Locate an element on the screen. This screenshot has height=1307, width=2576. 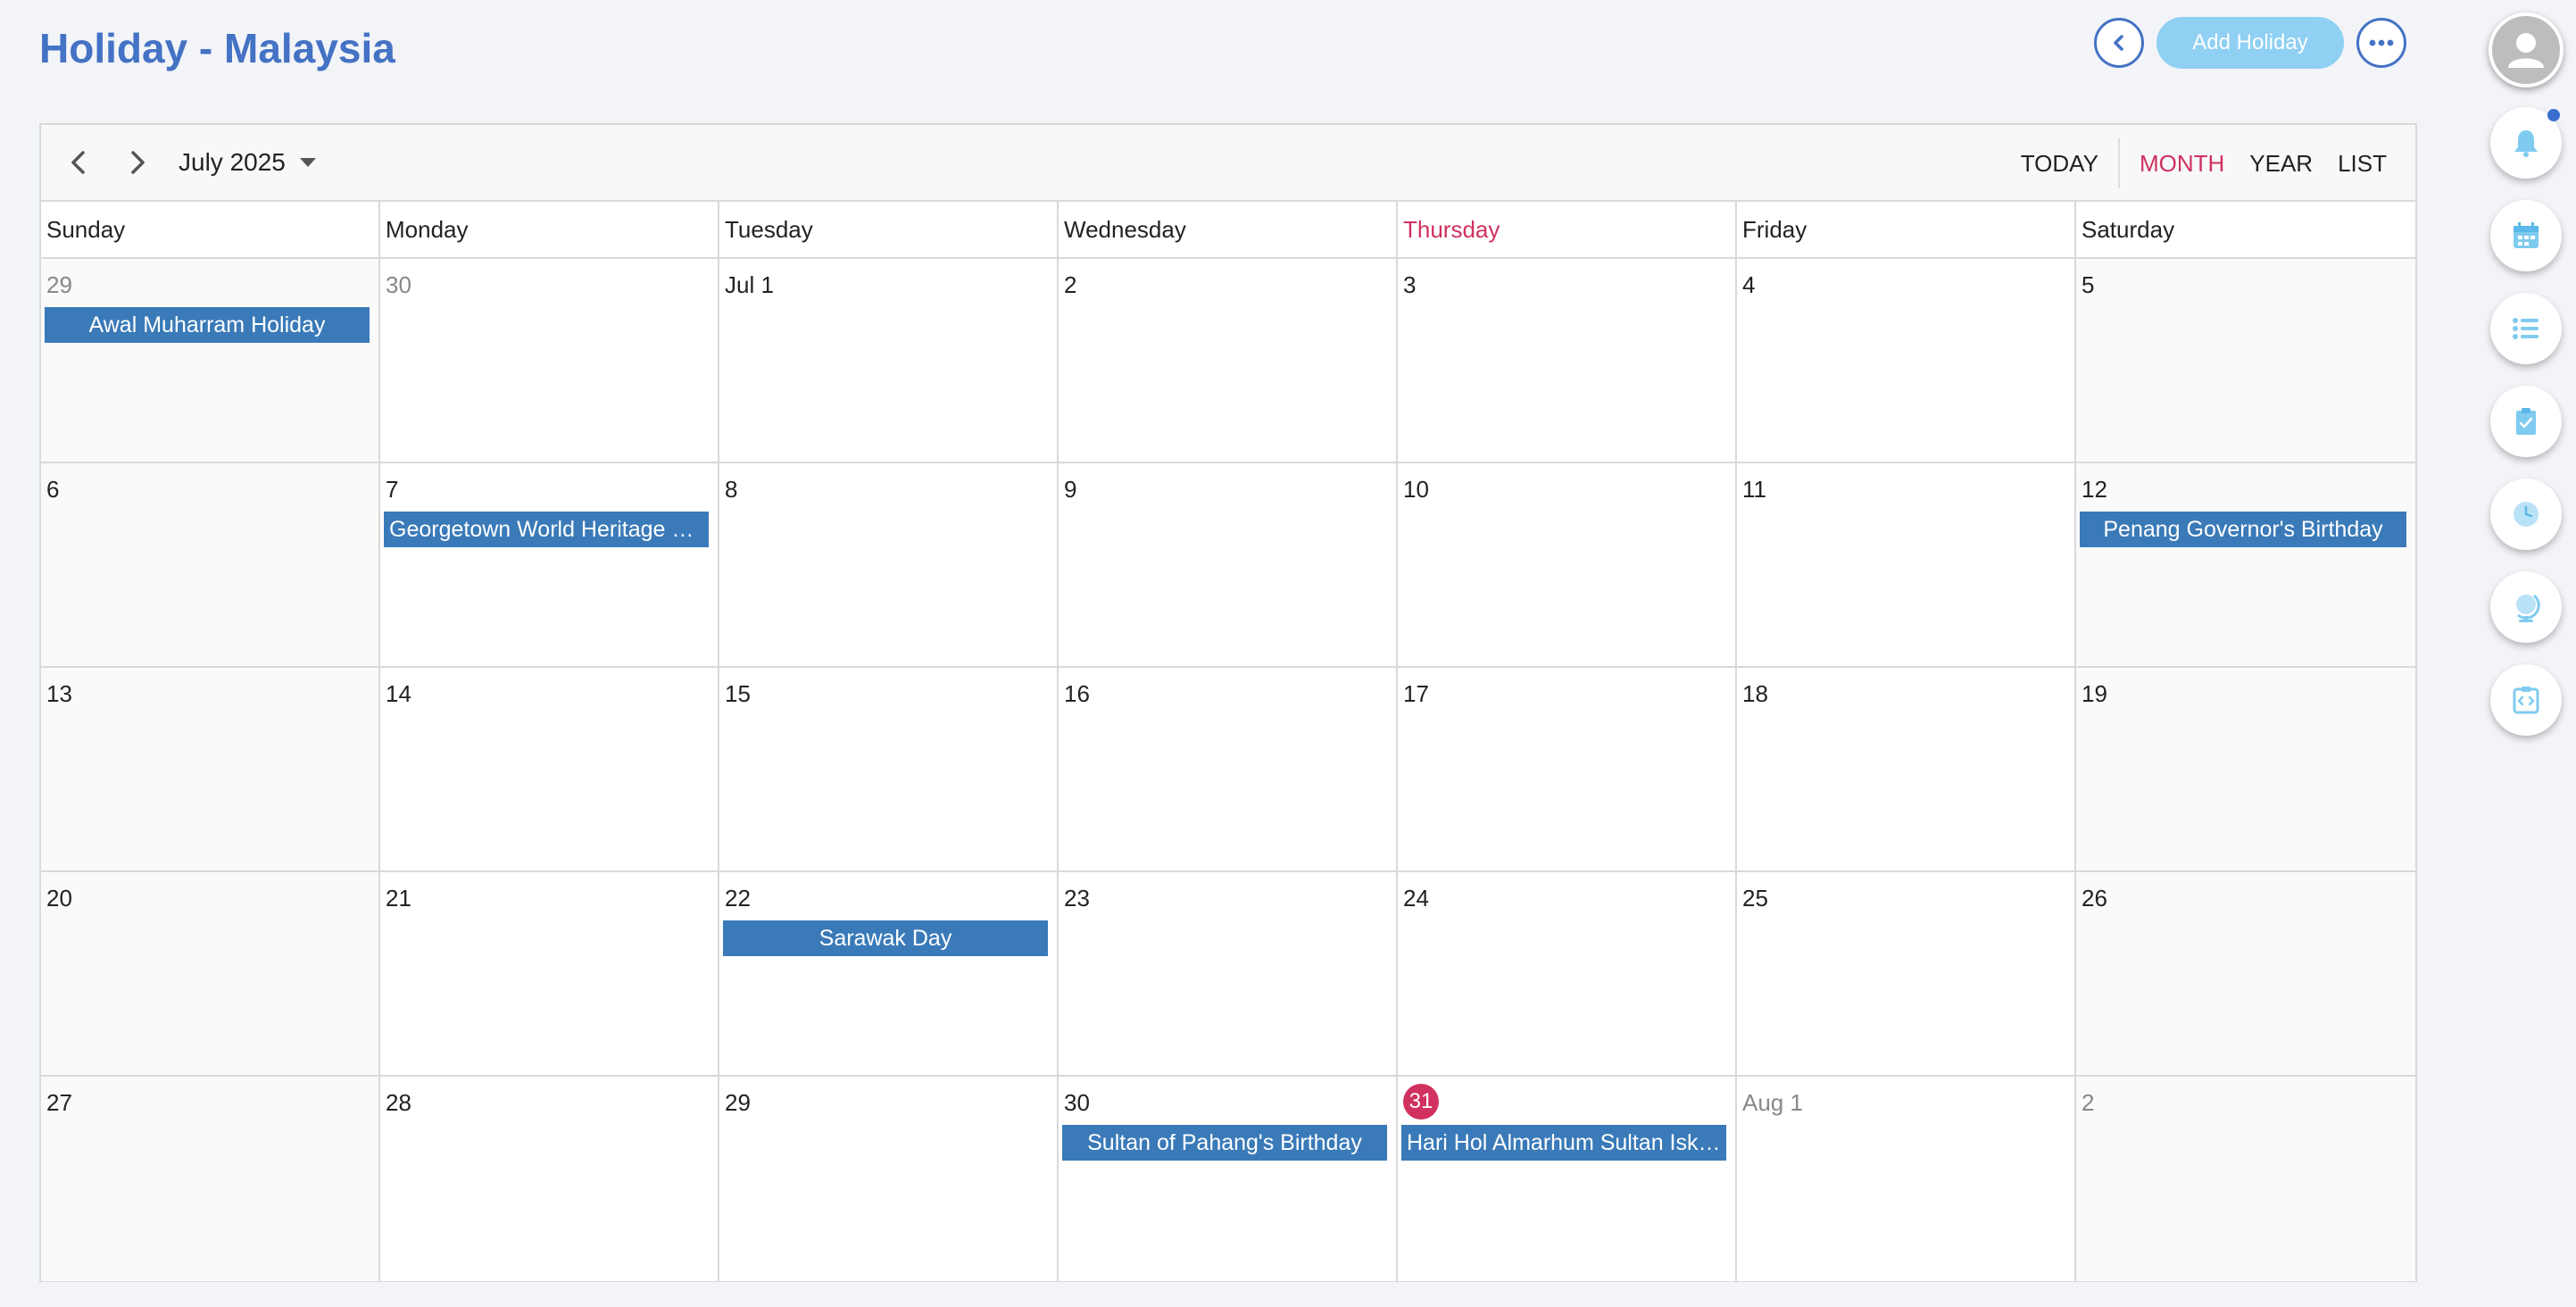
user-avatar is located at coordinates (2526, 49).